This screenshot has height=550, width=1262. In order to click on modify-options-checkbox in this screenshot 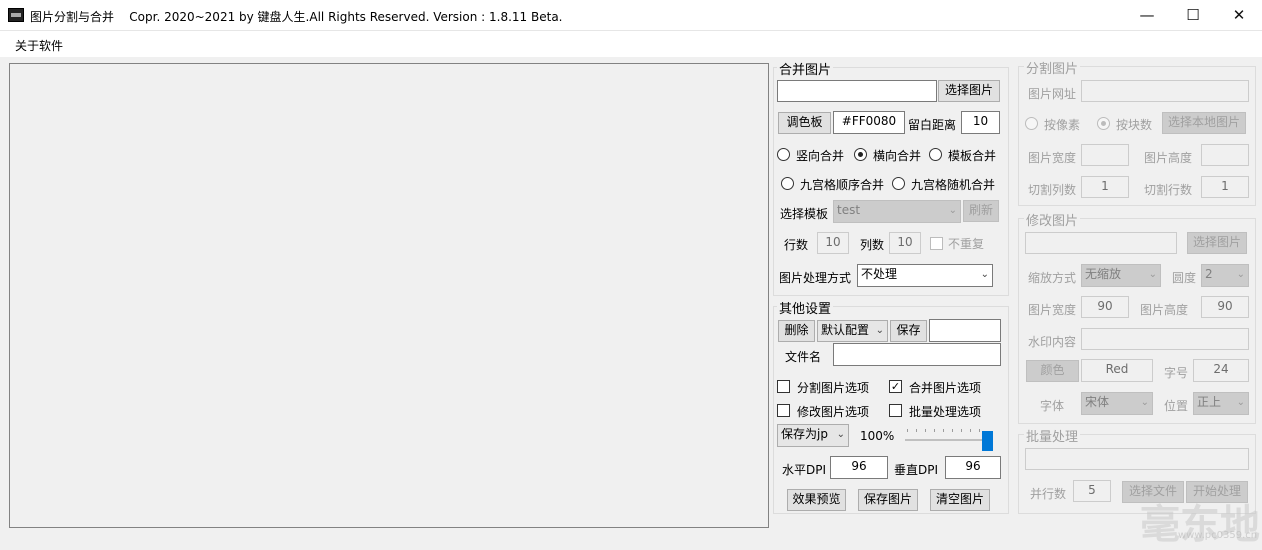, I will do `click(783, 410)`.